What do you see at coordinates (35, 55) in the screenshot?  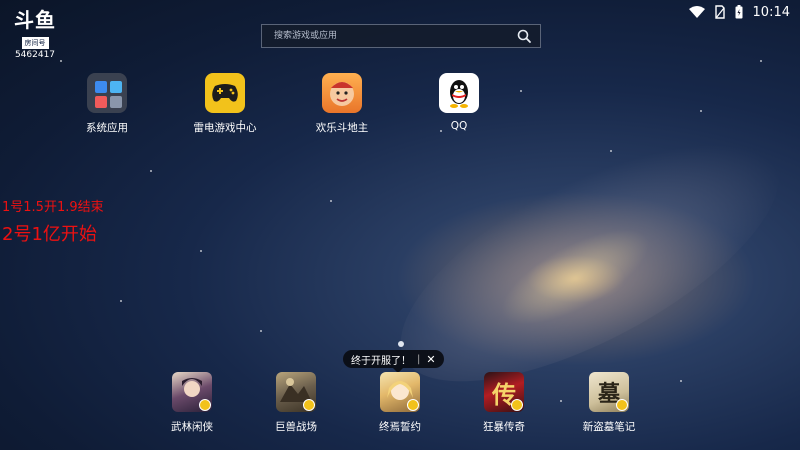 I see `room-number: 5462417` at bounding box center [35, 55].